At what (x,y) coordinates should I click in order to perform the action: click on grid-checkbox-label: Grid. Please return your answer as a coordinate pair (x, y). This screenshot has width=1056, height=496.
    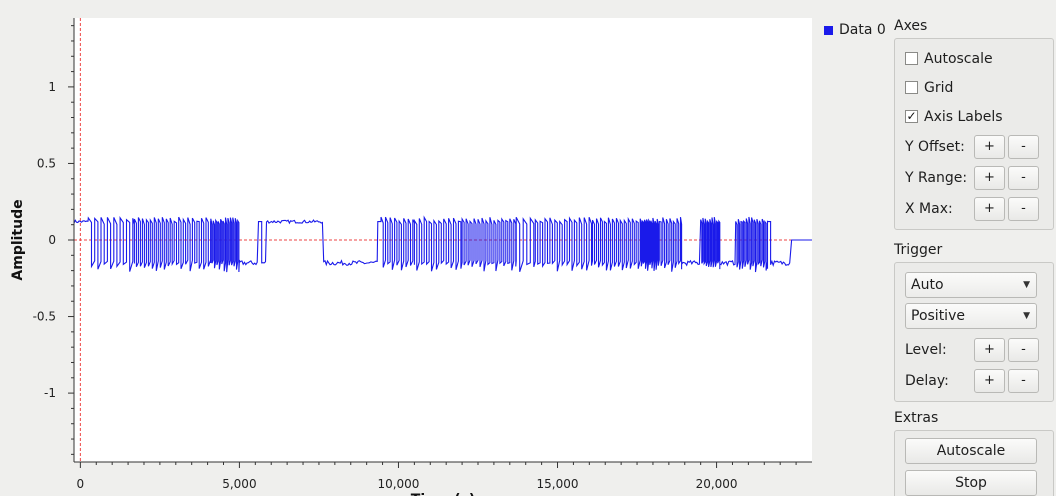
    Looking at the image, I should click on (939, 87).